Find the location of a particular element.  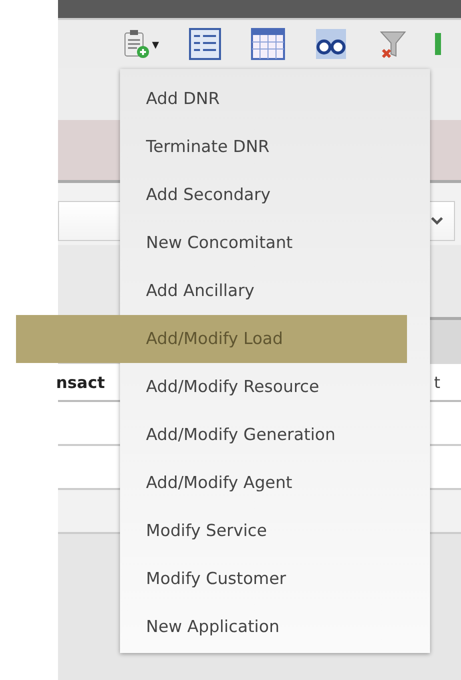

menu-item: Terminate DNR is located at coordinates (275, 147).